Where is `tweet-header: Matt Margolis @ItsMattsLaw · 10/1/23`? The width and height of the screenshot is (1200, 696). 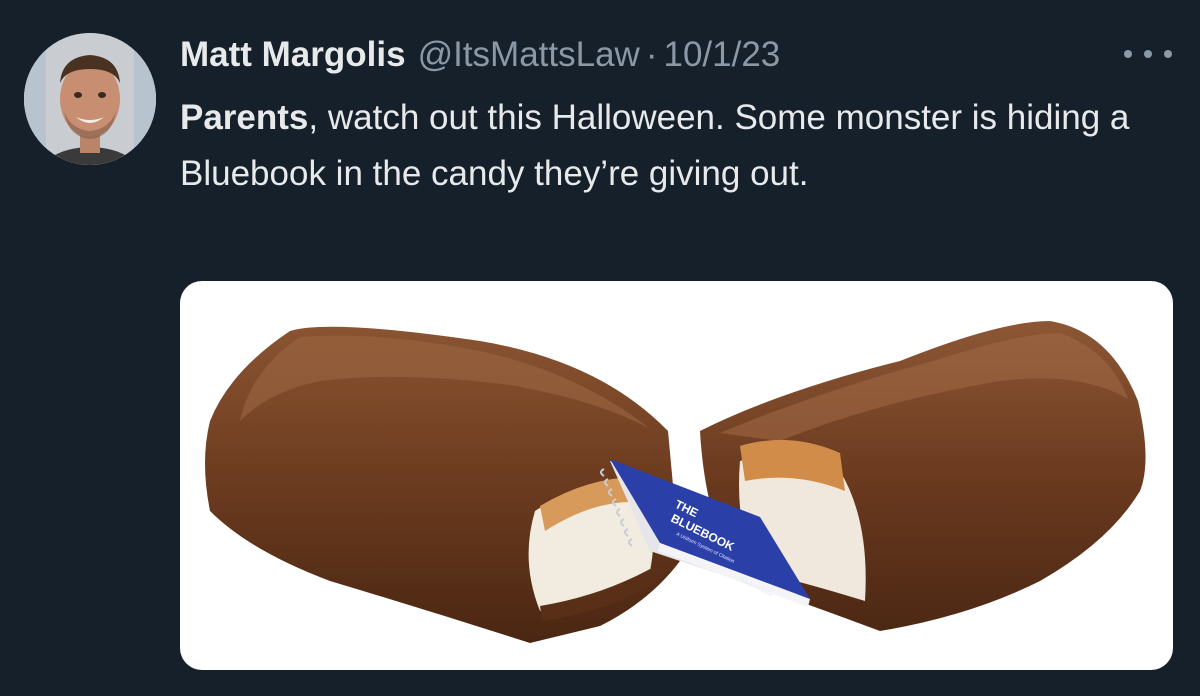 tweet-header: Matt Margolis @ItsMattsLaw · 10/1/23 is located at coordinates (480, 55).